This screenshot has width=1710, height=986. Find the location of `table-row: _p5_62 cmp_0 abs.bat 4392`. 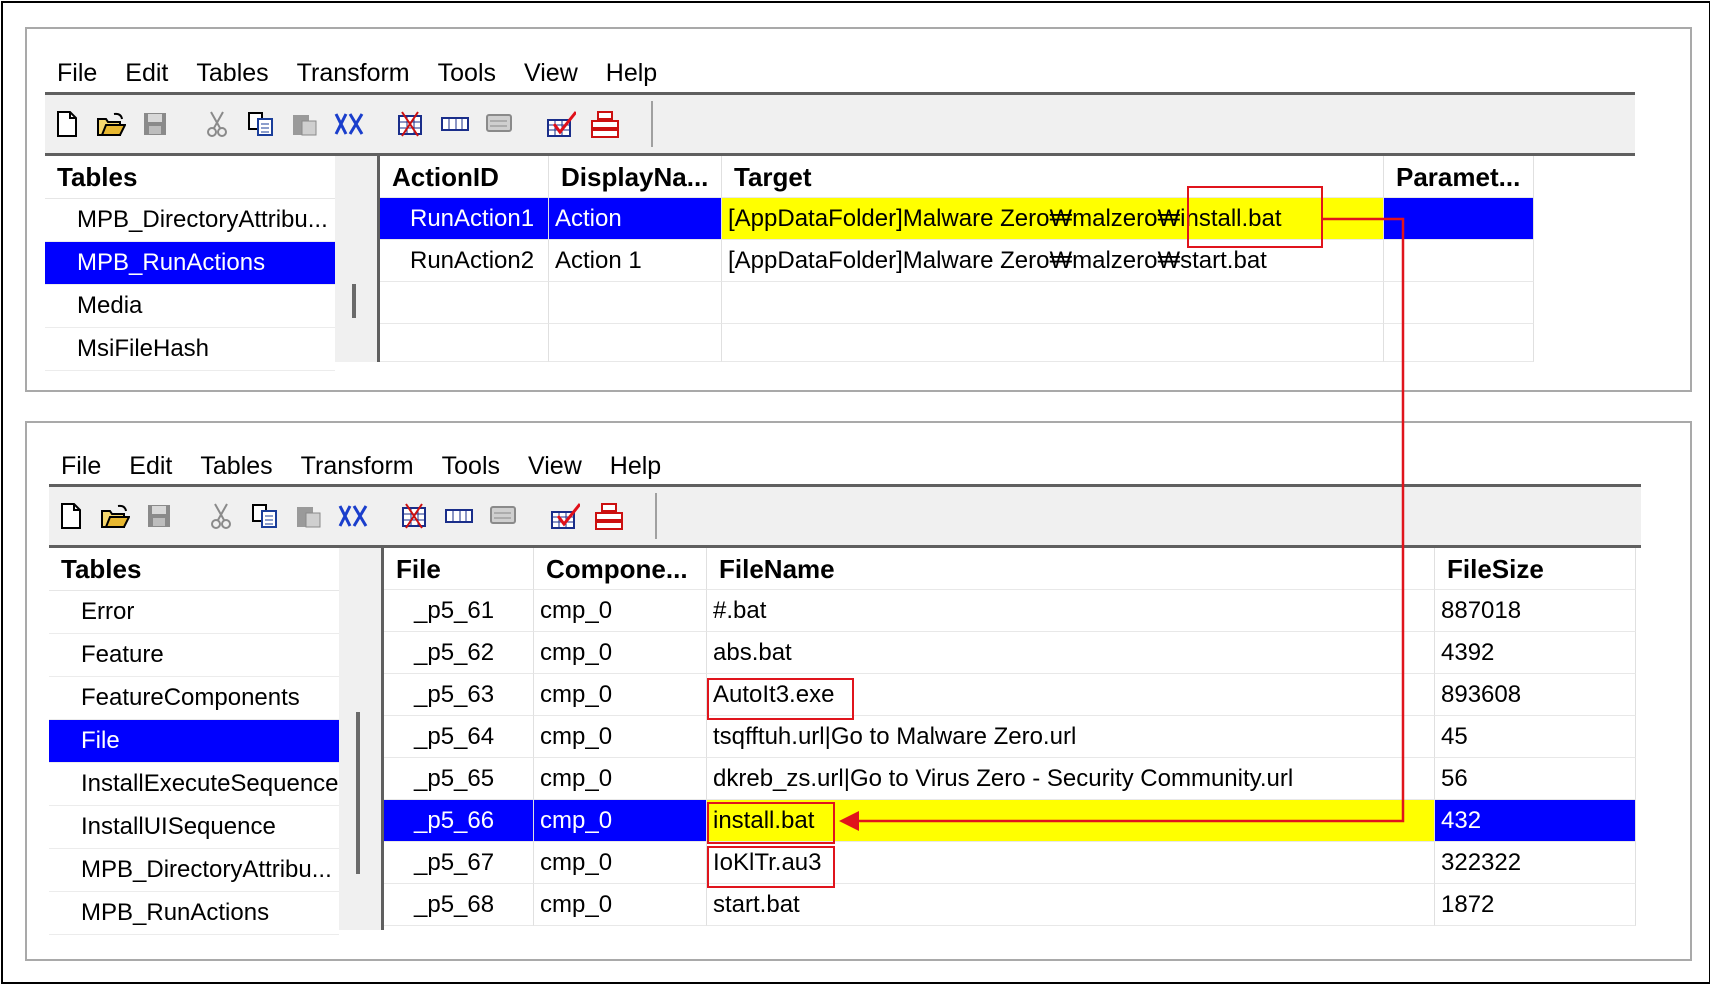

table-row: _p5_62 cmp_0 abs.bat 4392 is located at coordinates (1010, 653).